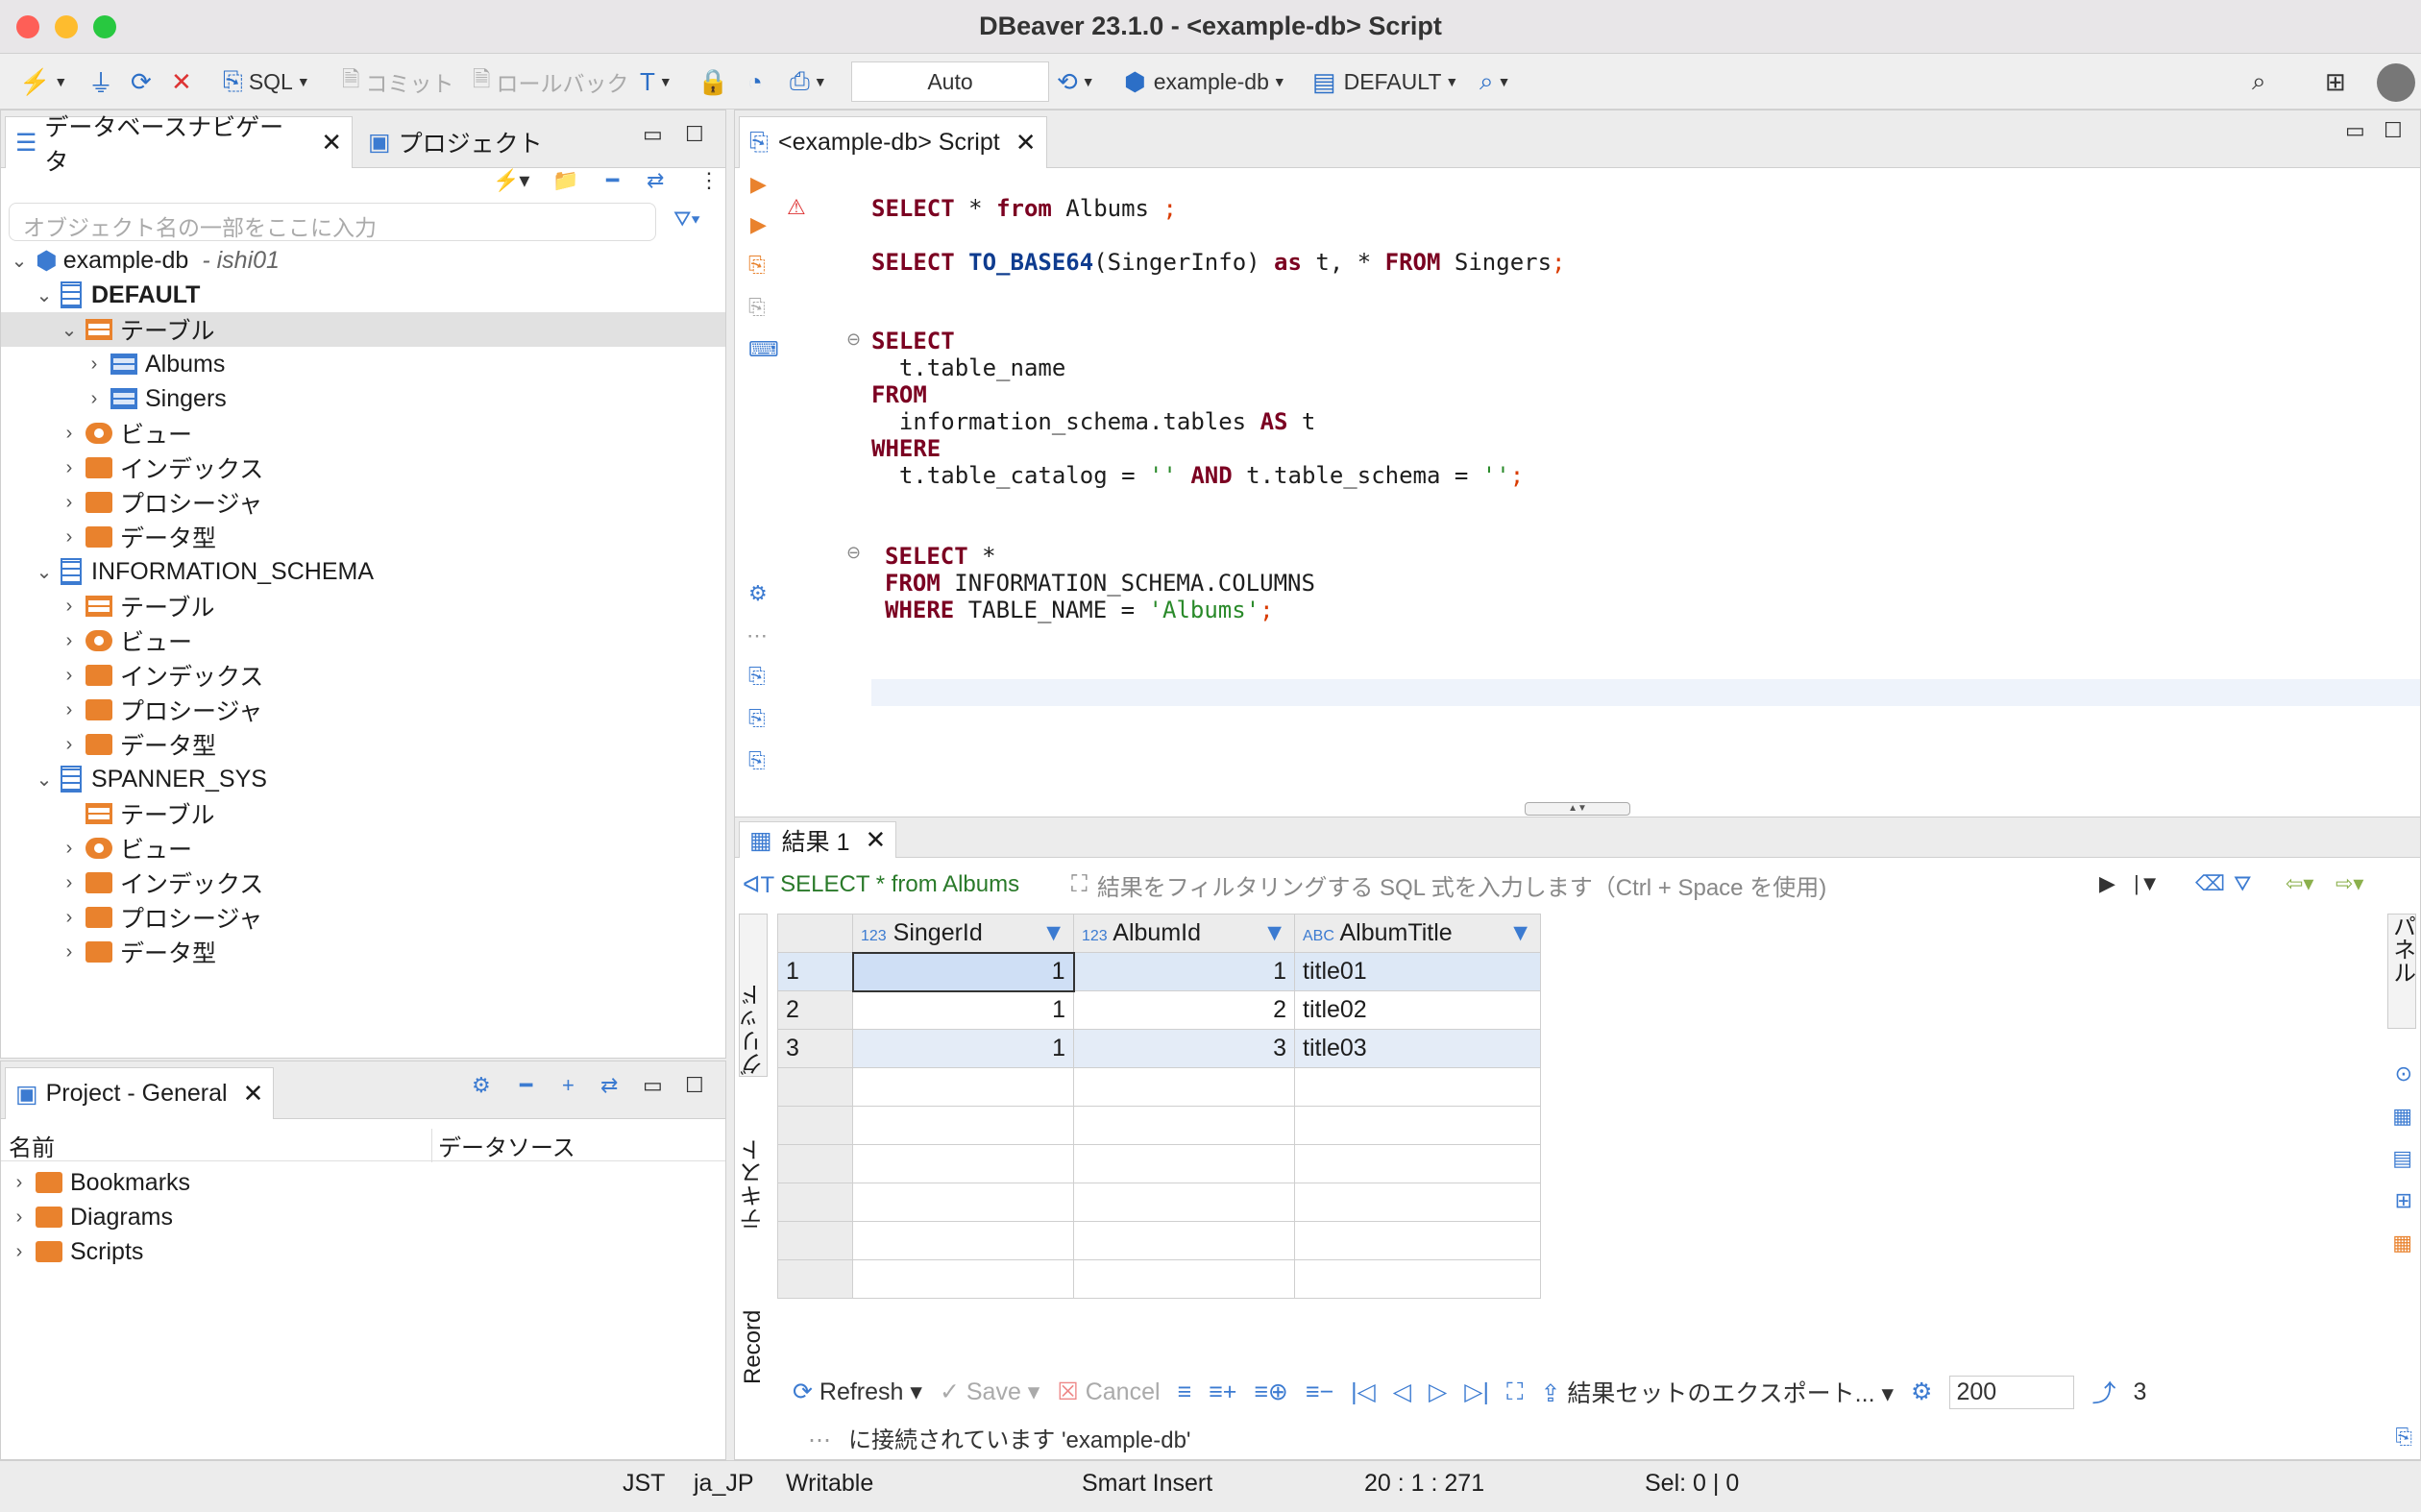 Image resolution: width=2421 pixels, height=1512 pixels. Describe the element at coordinates (1417, 933) in the screenshot. I see `column-header: ABC AlbumTitle ▼` at that location.